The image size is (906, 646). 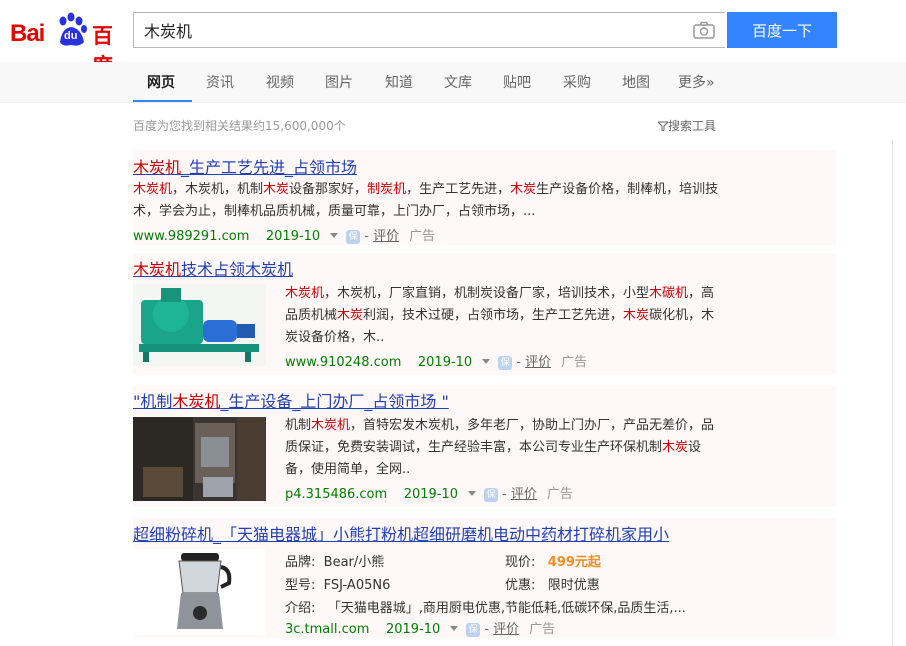 I want to click on right-divider, so click(x=892, y=393).